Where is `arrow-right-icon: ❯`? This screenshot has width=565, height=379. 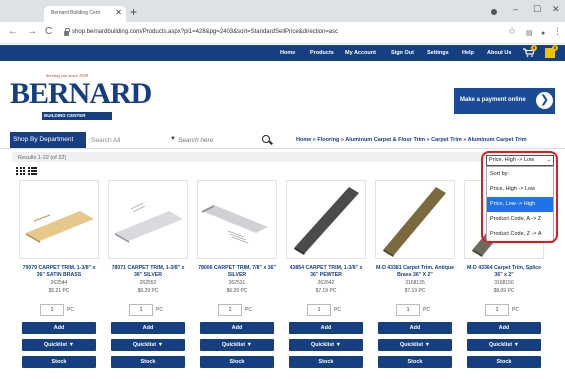
arrow-right-icon: ❯ is located at coordinates (544, 100).